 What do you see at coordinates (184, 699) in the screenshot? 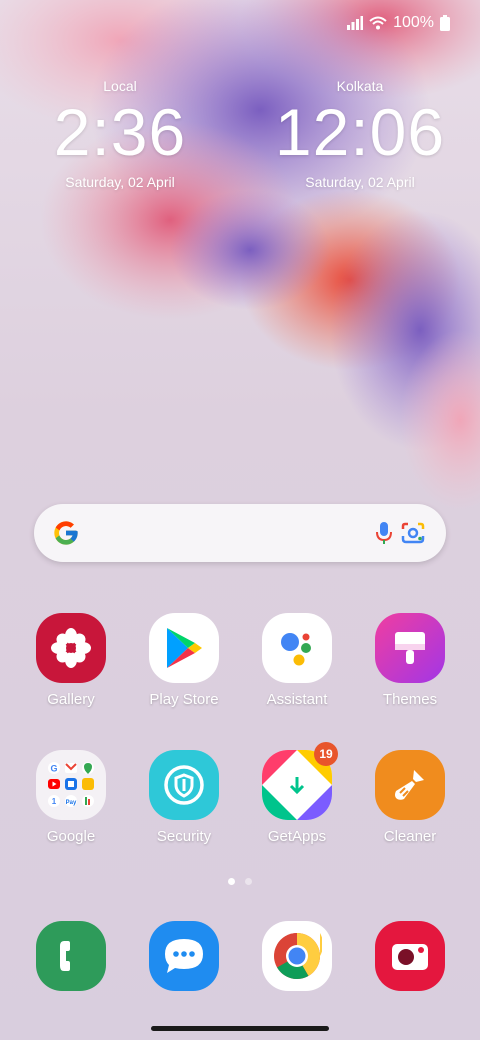
I see `app-label: Play Store` at bounding box center [184, 699].